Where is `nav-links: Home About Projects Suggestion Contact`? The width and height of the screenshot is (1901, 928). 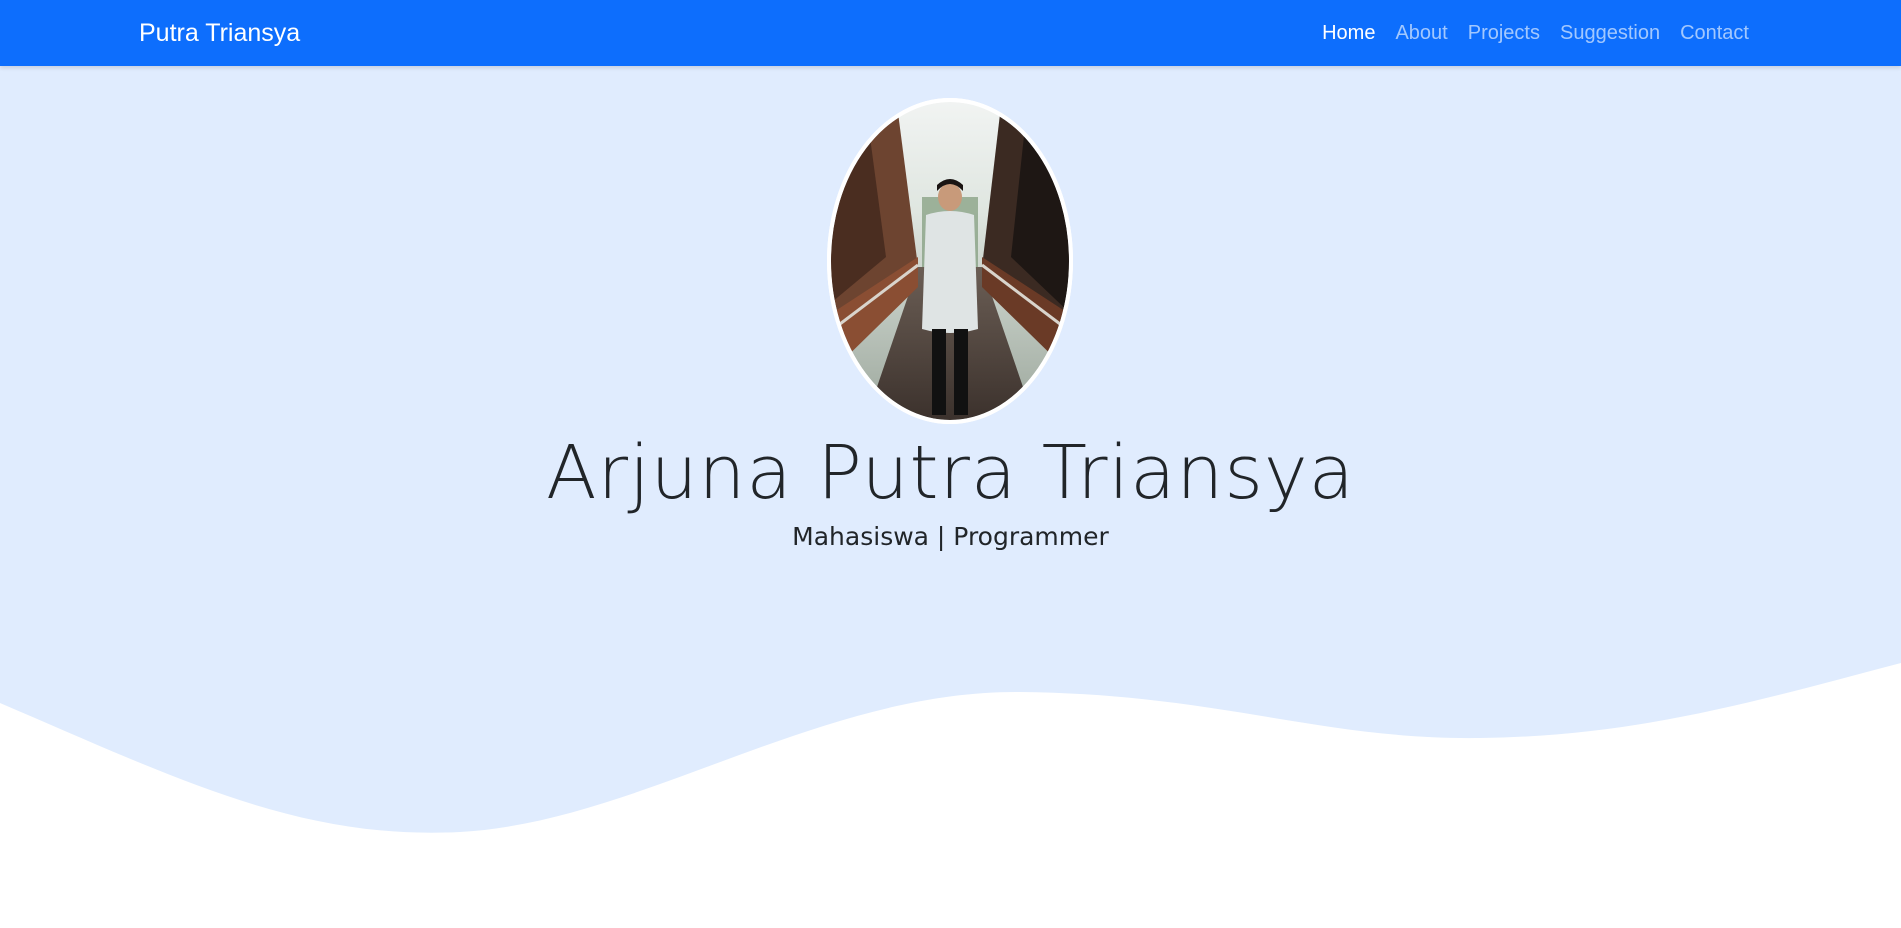
nav-links: Home About Projects Suggestion Contact is located at coordinates (1535, 33).